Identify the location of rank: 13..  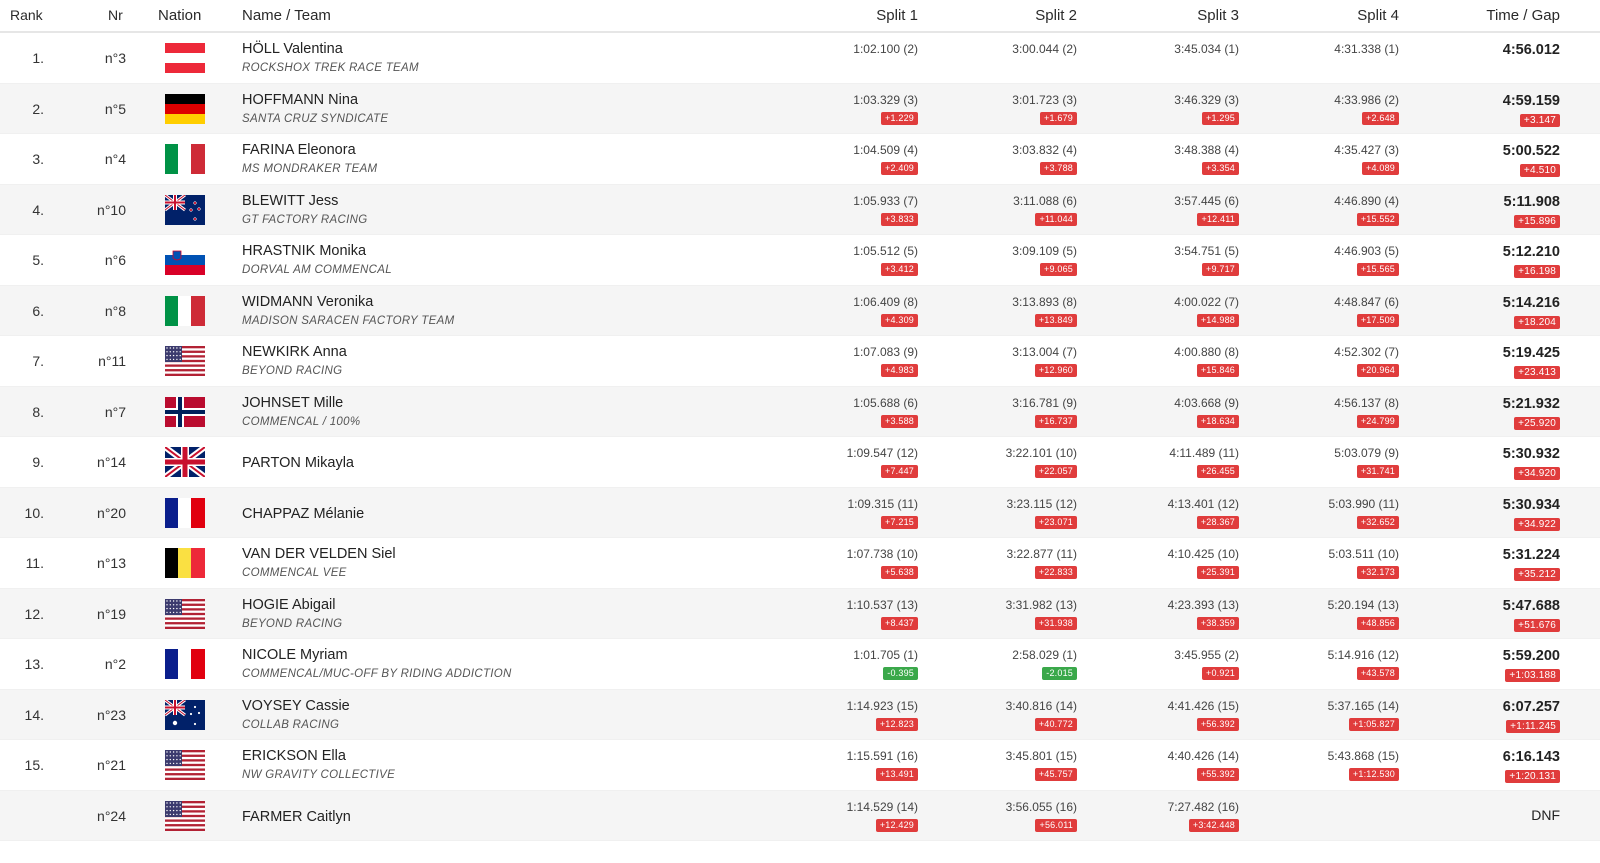
(34, 664).